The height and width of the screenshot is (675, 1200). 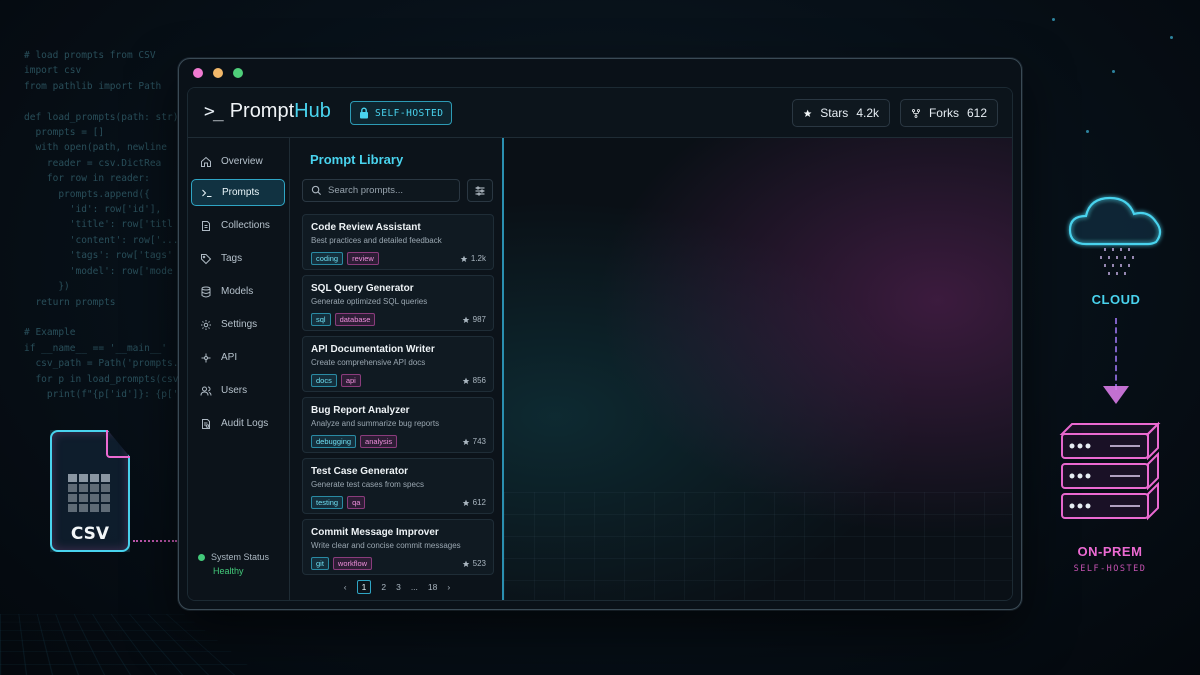 What do you see at coordinates (479, 380) in the screenshot?
I see `prompt-stars-count: 856` at bounding box center [479, 380].